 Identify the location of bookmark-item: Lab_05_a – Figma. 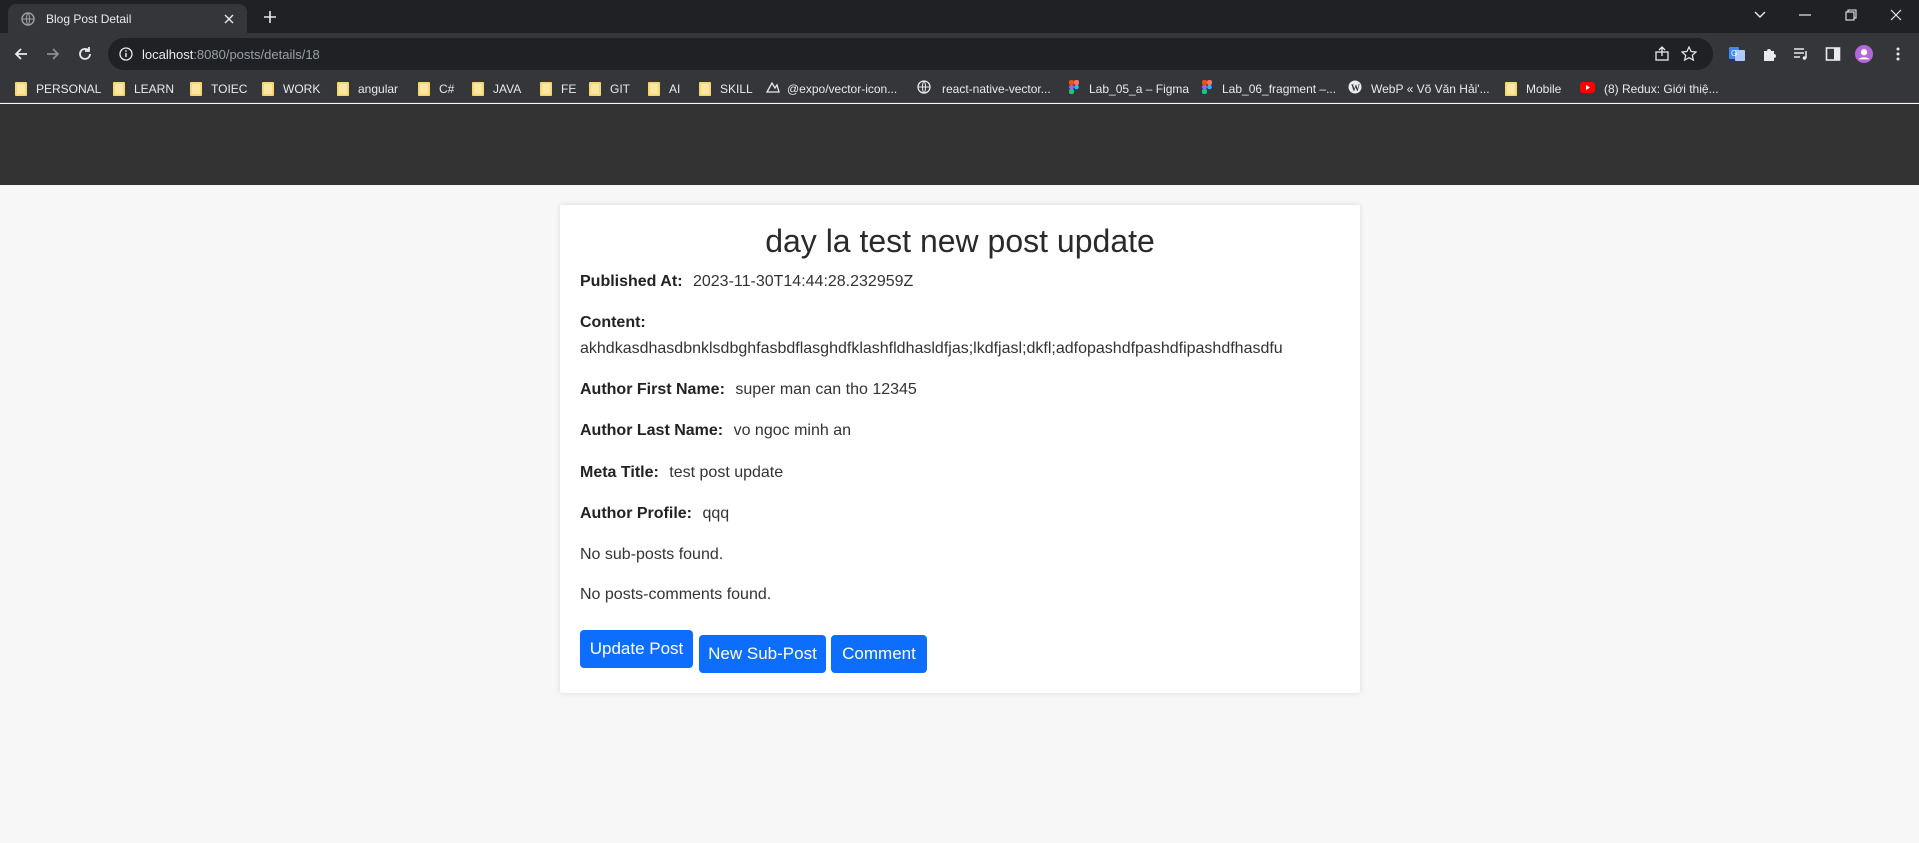
(1129, 89).